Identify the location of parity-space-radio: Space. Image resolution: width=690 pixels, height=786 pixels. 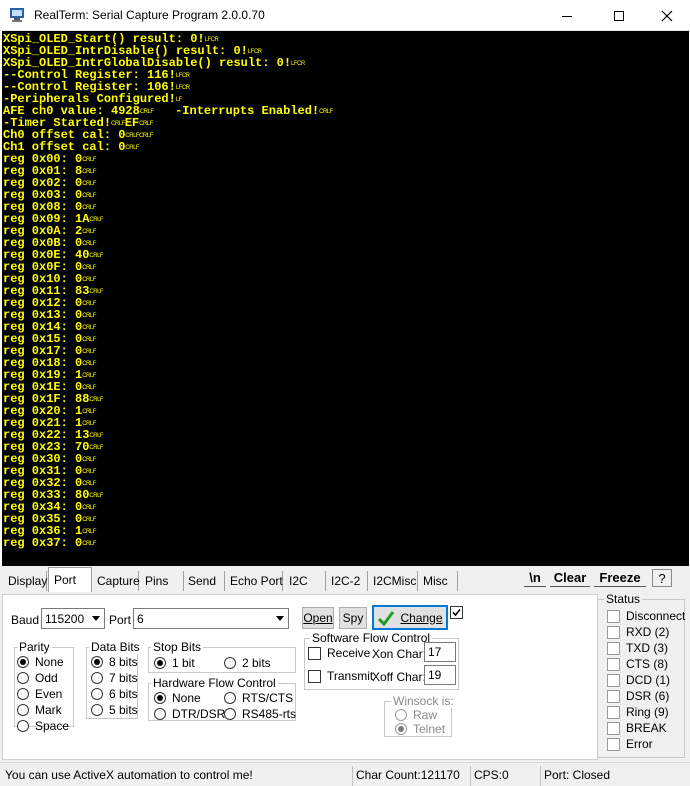
(43, 726).